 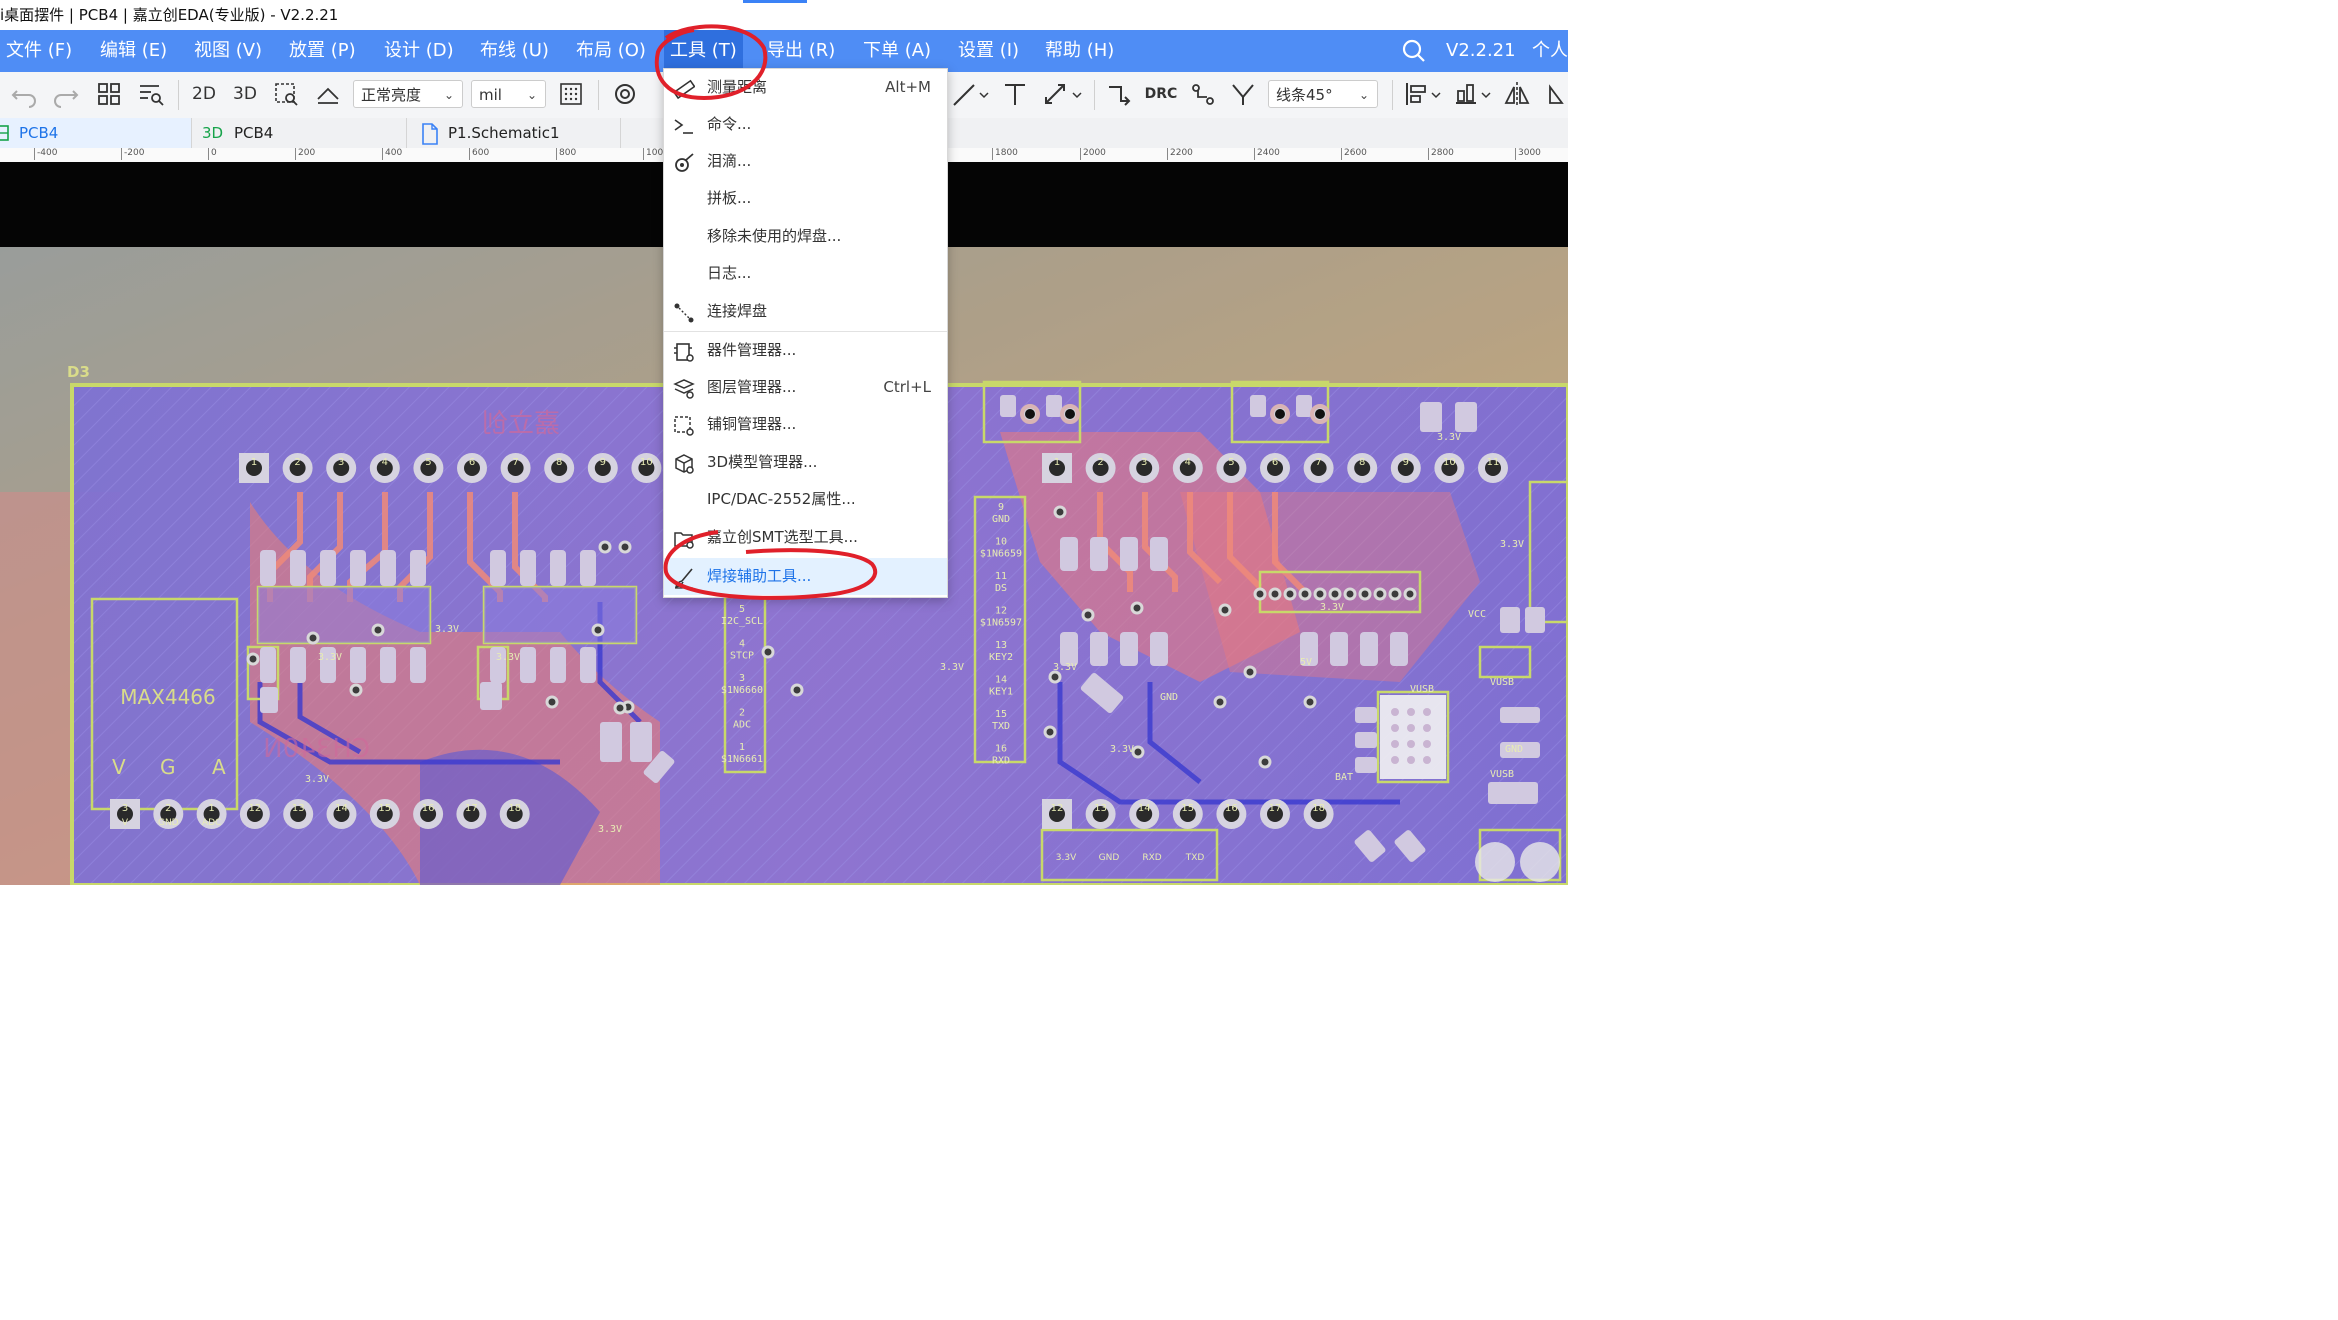 What do you see at coordinates (1001, 692) in the screenshot?
I see `pin-net-label: KEY1` at bounding box center [1001, 692].